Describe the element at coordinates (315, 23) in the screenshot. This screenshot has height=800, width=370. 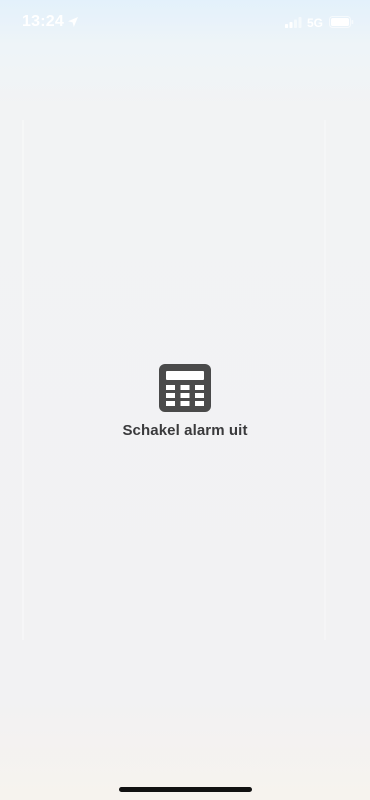
I see `network-label: 5G` at that location.